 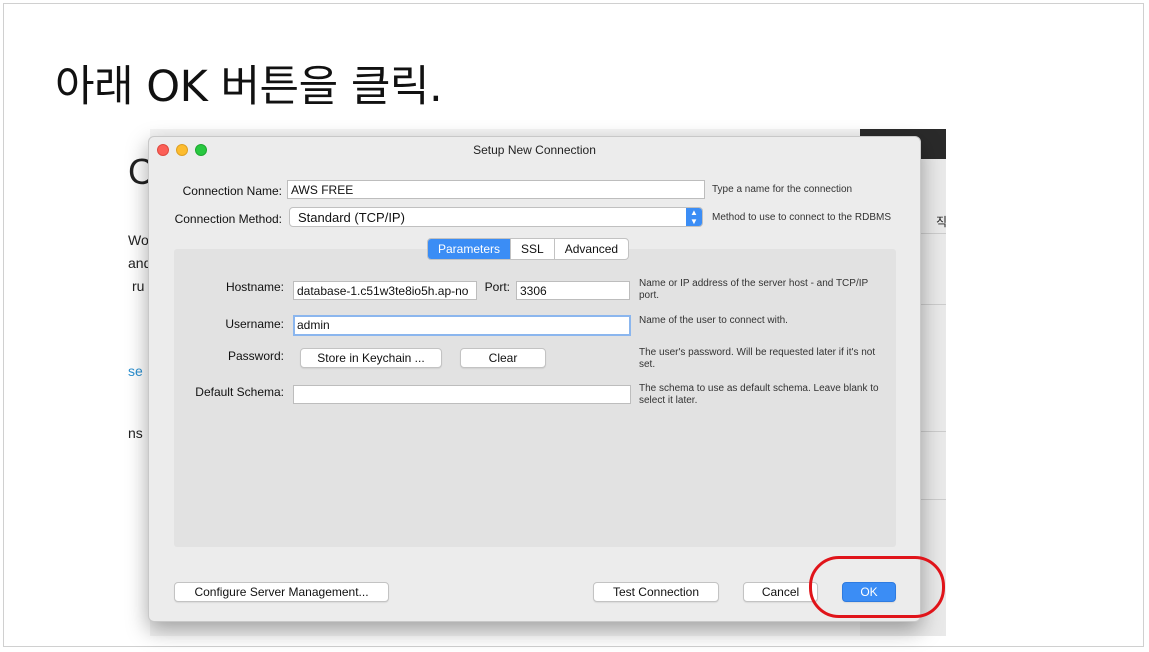 I want to click on dialog-title: Setup New Connection, so click(x=534, y=150).